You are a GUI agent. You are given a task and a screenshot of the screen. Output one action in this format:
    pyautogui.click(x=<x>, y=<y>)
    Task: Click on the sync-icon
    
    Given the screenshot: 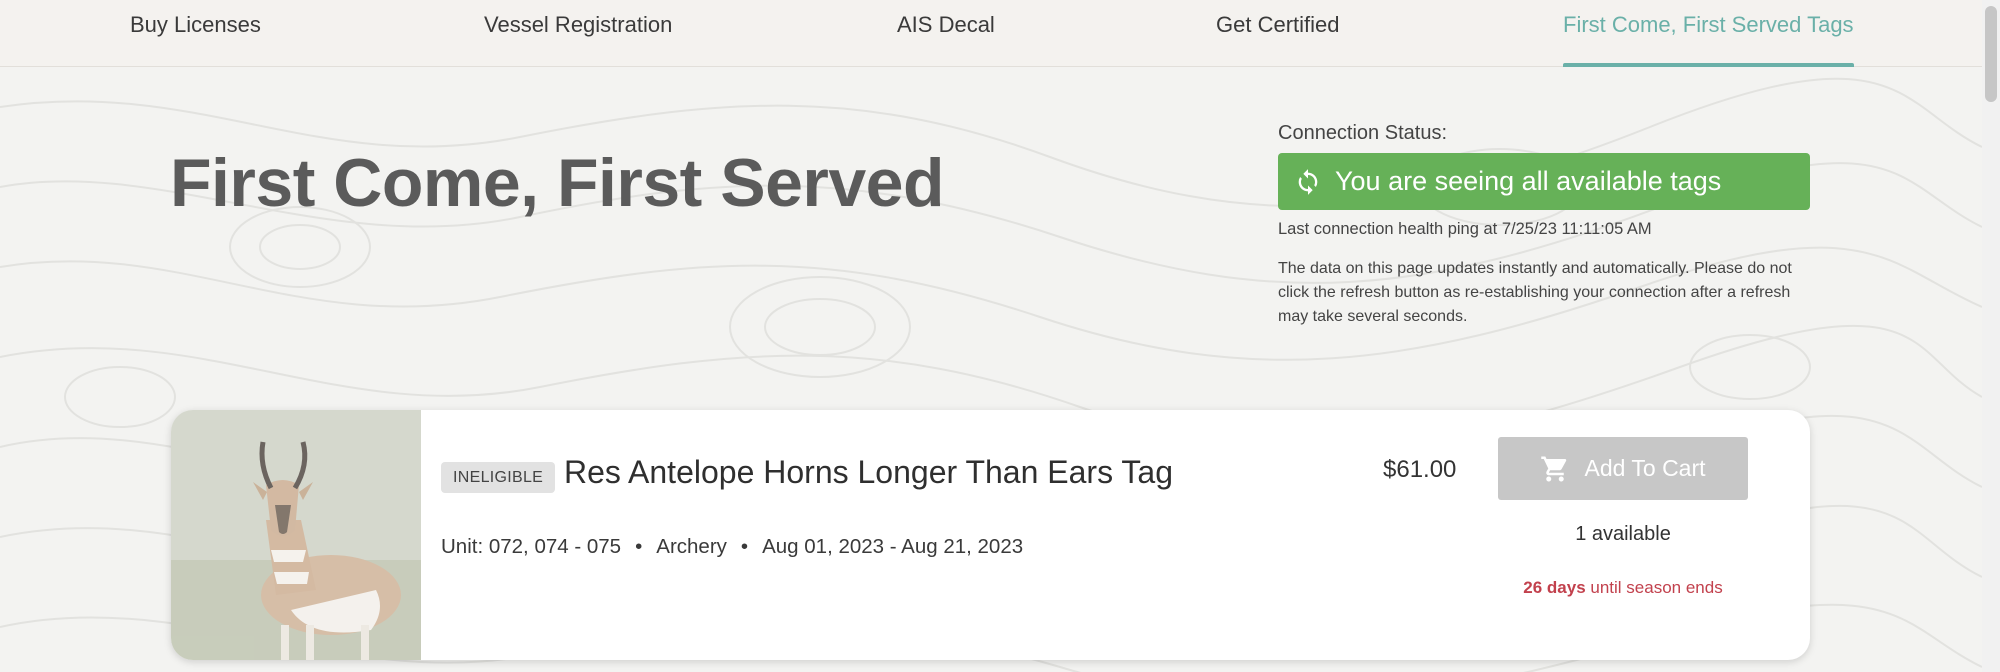 What is the action you would take?
    pyautogui.click(x=1308, y=181)
    